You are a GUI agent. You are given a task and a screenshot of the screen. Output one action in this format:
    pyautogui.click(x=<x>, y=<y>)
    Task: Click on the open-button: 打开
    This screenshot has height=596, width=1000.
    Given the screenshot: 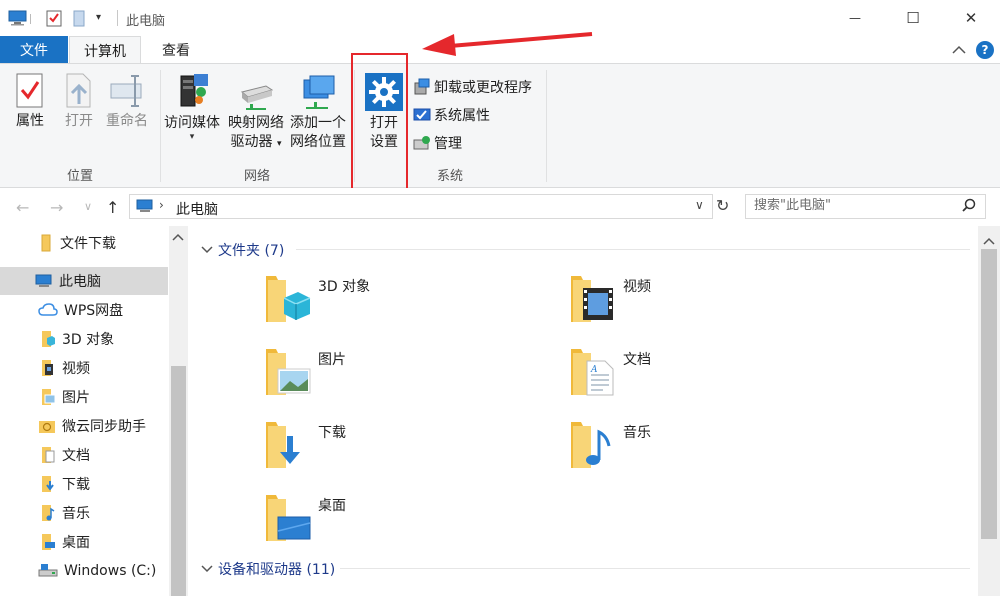 What is the action you would take?
    pyautogui.click(x=79, y=101)
    